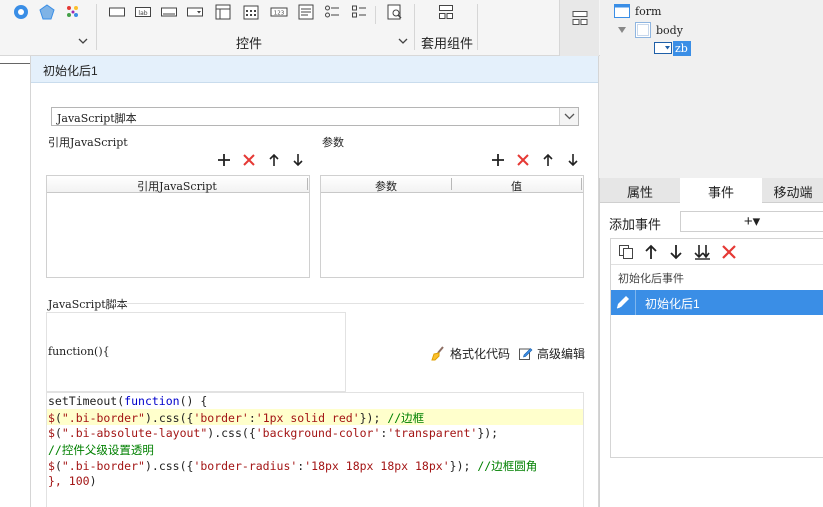 Image resolution: width=823 pixels, height=507 pixels. I want to click on dropdown-widget-icon, so click(195, 12).